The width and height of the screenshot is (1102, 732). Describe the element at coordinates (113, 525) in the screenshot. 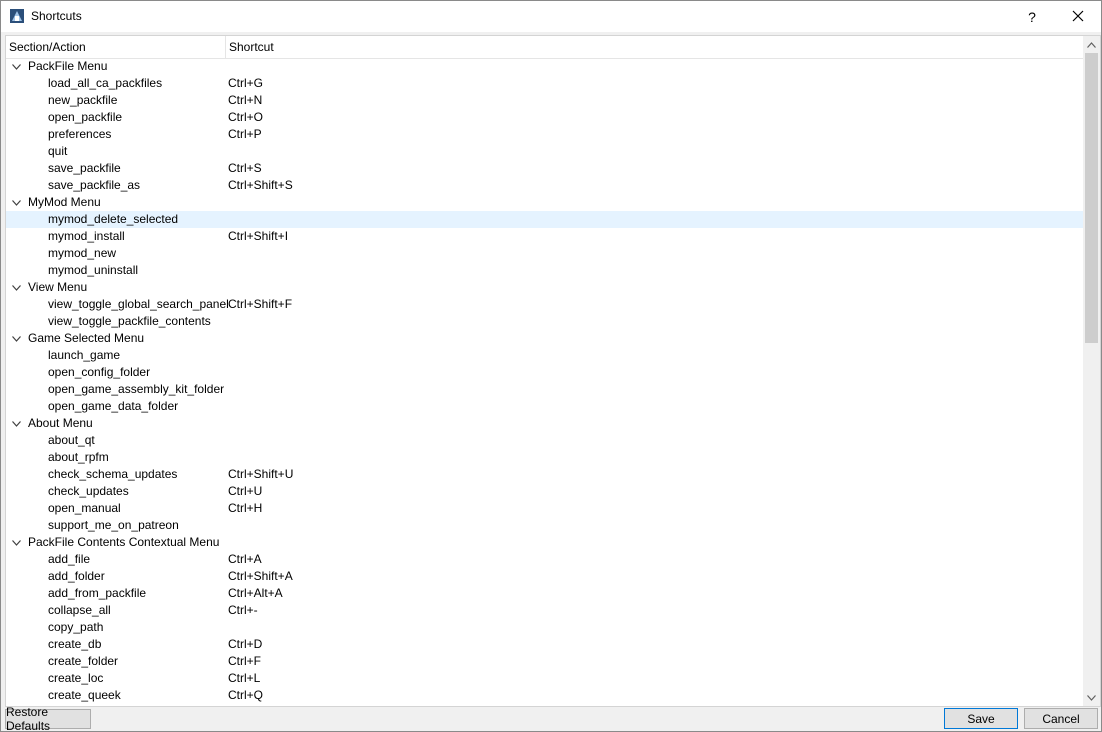

I see `action-label: support_me_on_patreon` at that location.